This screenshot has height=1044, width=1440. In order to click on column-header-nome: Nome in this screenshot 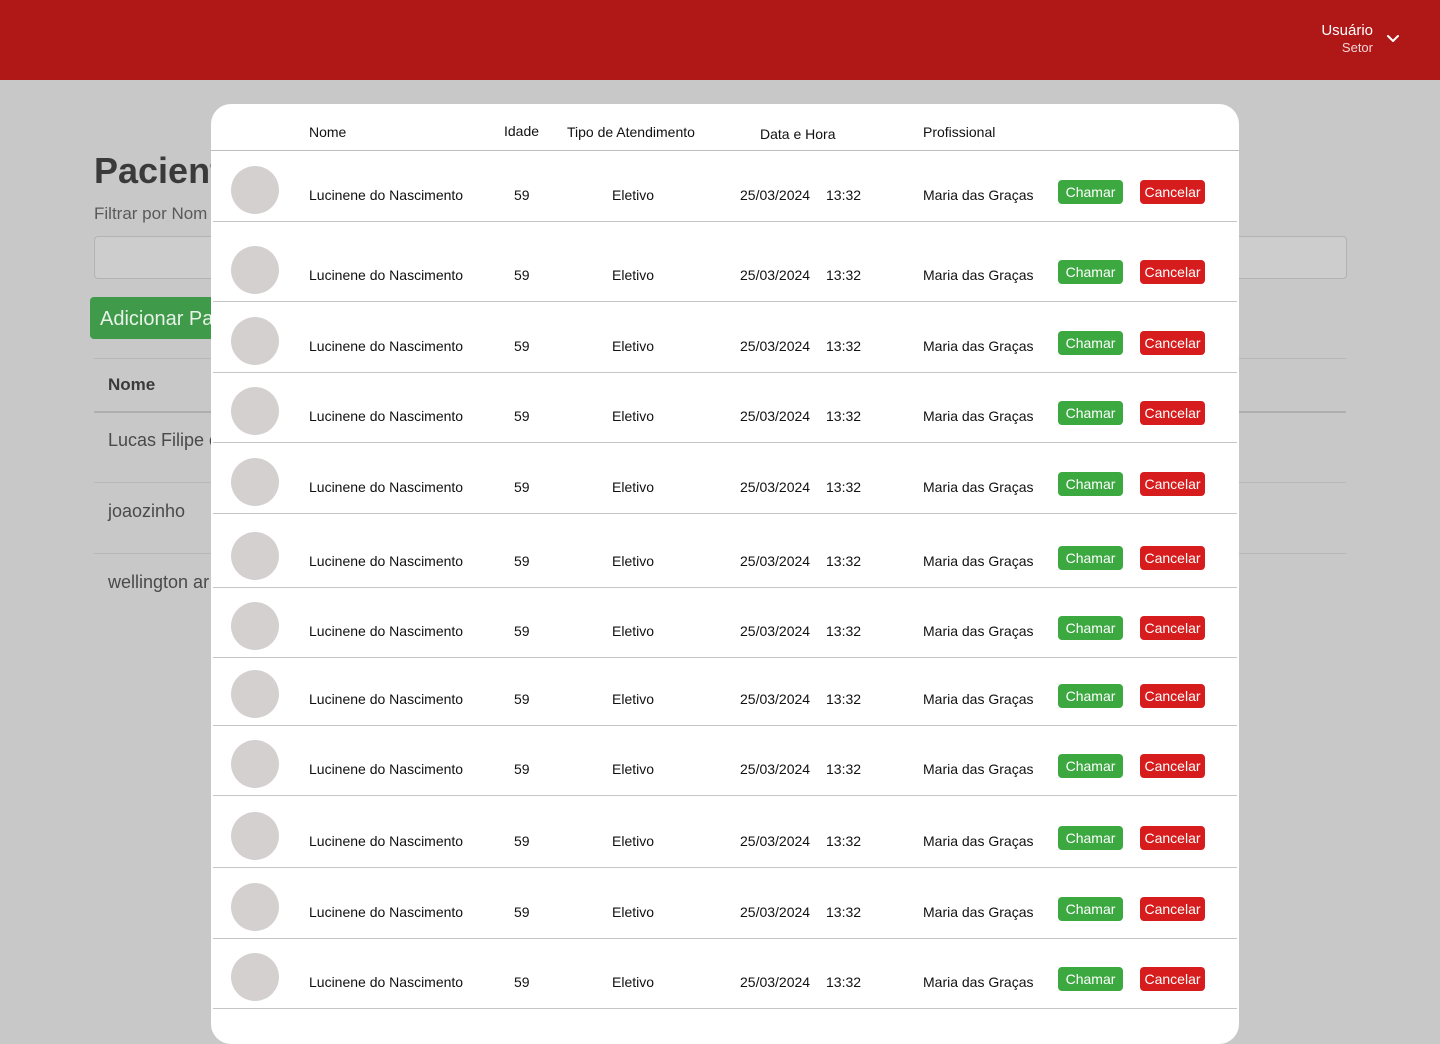, I will do `click(132, 384)`.